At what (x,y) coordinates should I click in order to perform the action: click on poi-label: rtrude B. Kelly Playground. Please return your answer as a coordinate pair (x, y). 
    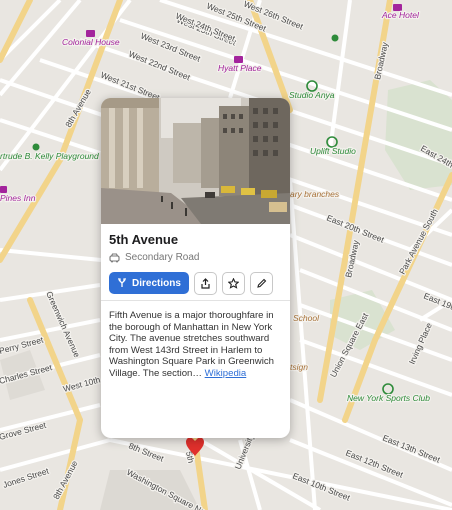
    Looking at the image, I should click on (49, 156).